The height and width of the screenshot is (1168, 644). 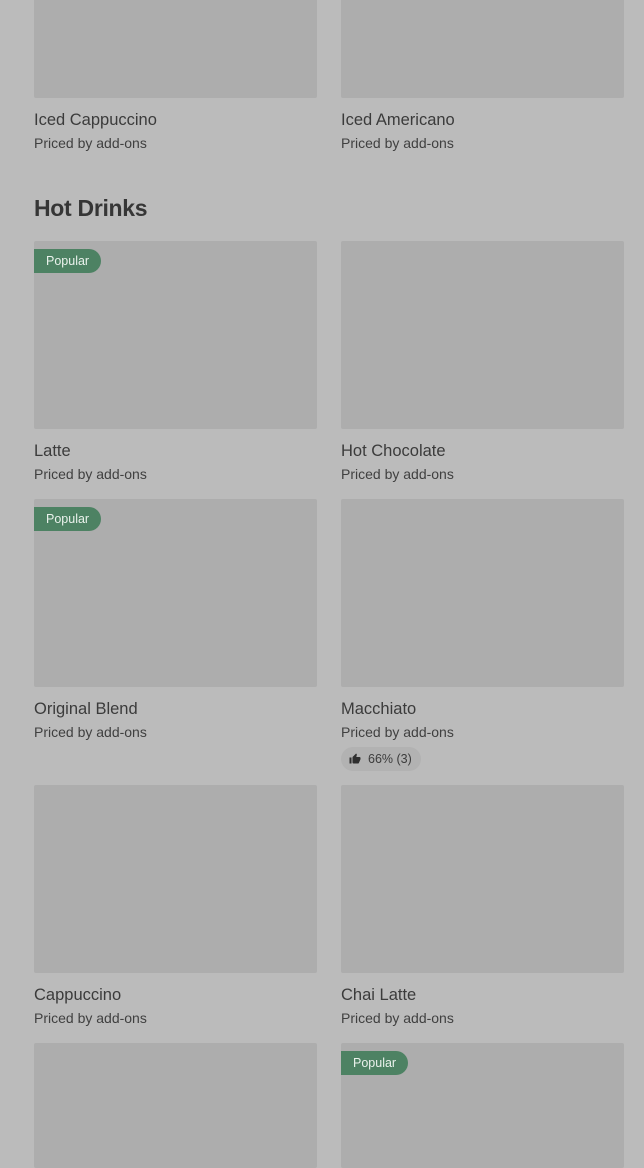 I want to click on menu-item-card: Cappuccino Priced by add-ons, so click(x=175, y=906).